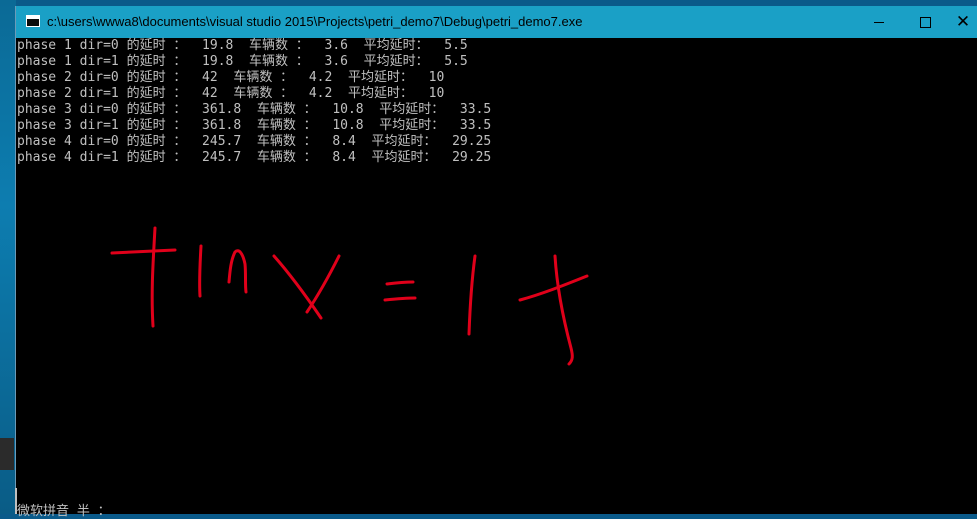 The image size is (977, 519). Describe the element at coordinates (33, 21) in the screenshot. I see `console-app-icon` at that location.